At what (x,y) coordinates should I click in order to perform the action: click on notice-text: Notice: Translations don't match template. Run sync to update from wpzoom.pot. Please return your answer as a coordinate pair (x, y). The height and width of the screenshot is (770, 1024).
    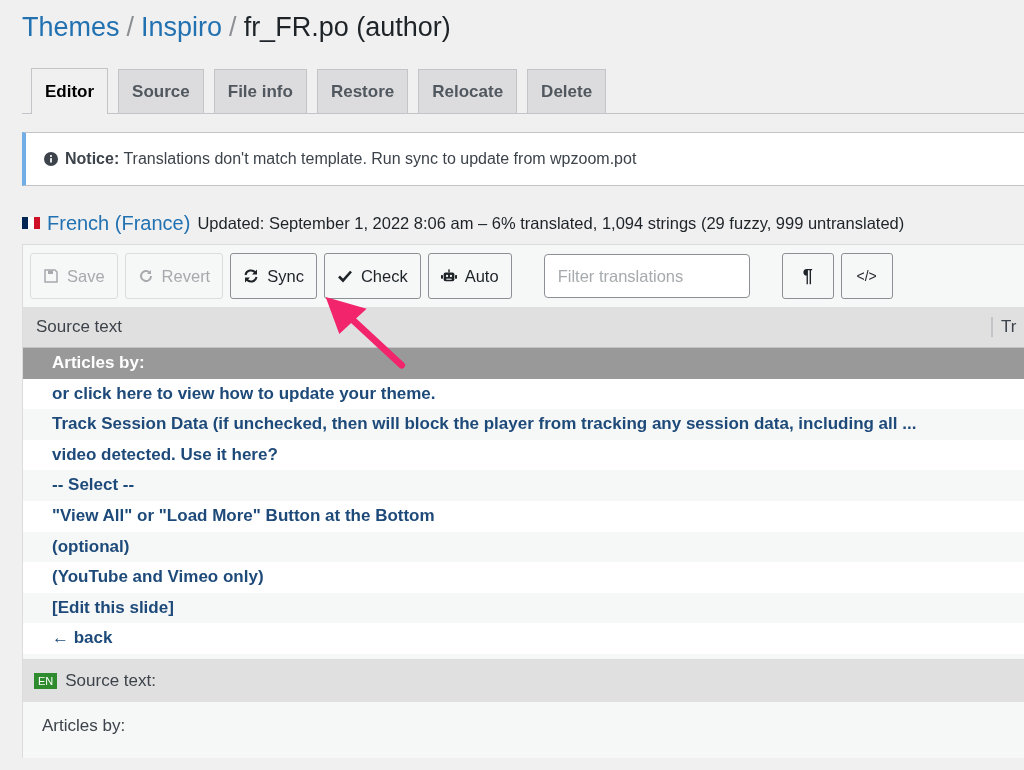
    Looking at the image, I should click on (351, 159).